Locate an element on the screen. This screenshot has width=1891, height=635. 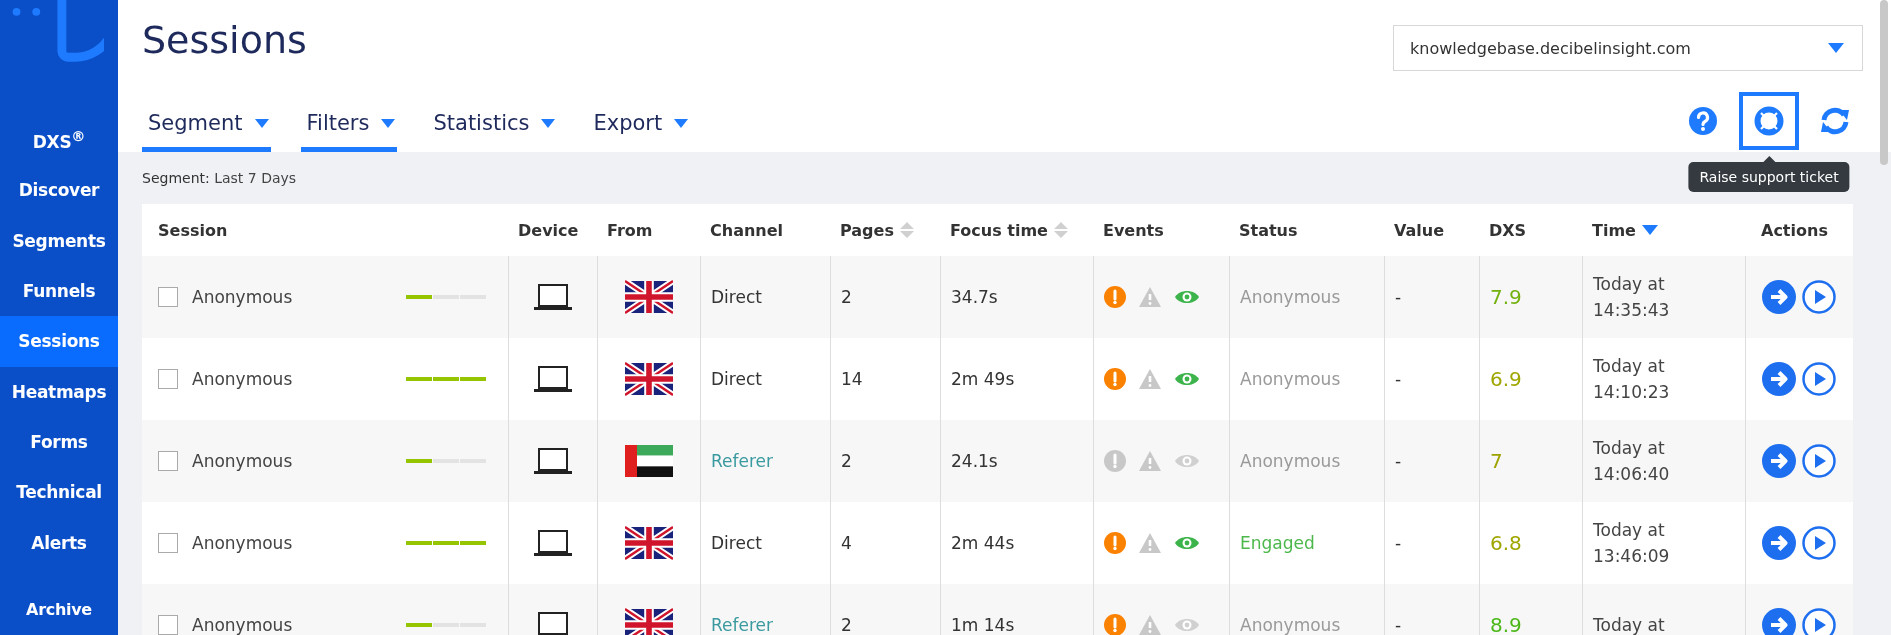
sidebar-item: Technical is located at coordinates (59, 492).